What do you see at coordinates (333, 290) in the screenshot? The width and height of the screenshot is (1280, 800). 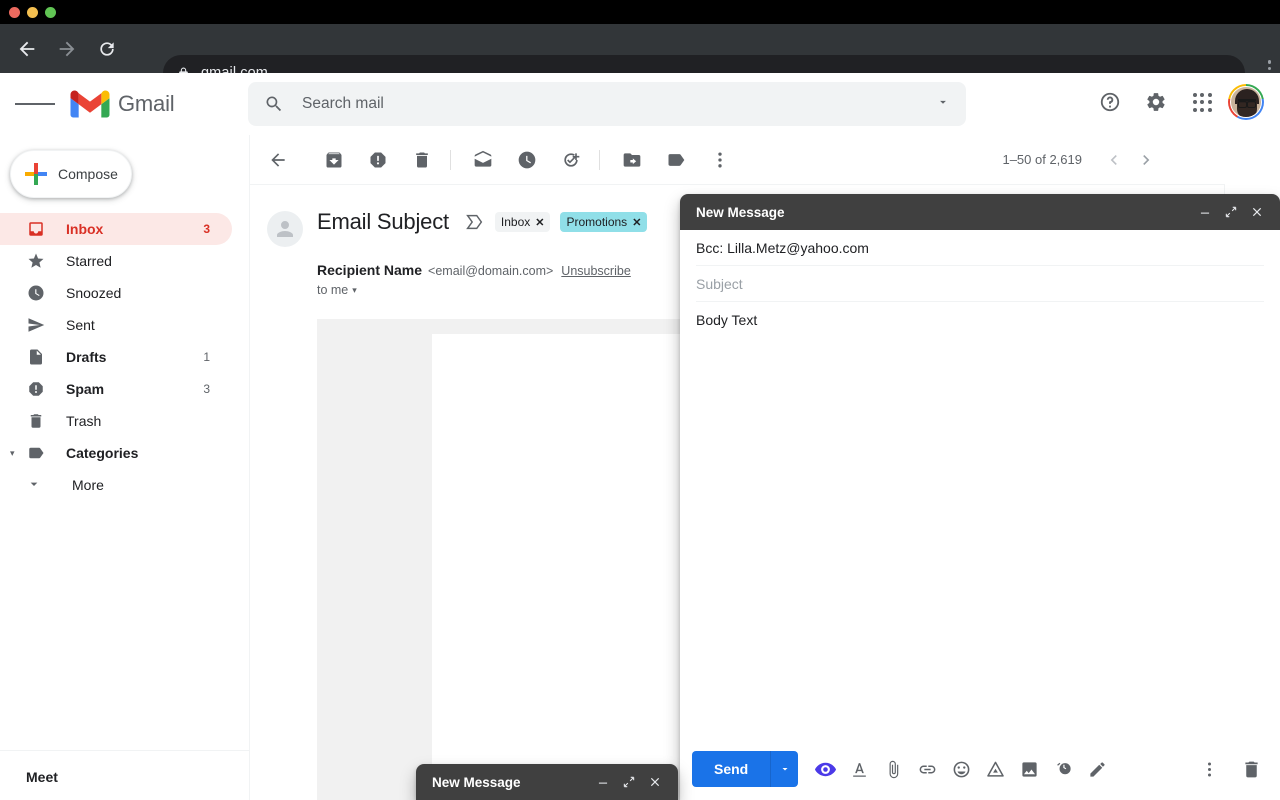 I see `recipient-text: to me` at bounding box center [333, 290].